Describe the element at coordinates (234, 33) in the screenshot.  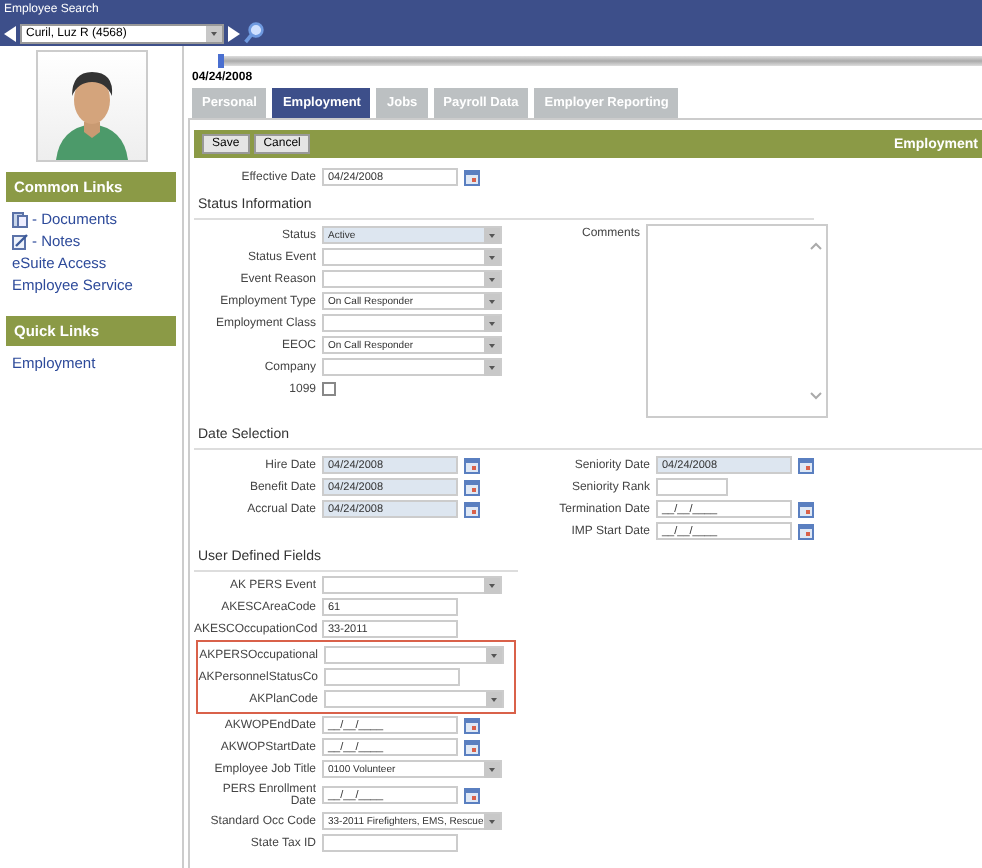
I see `next-arrow-icon` at that location.